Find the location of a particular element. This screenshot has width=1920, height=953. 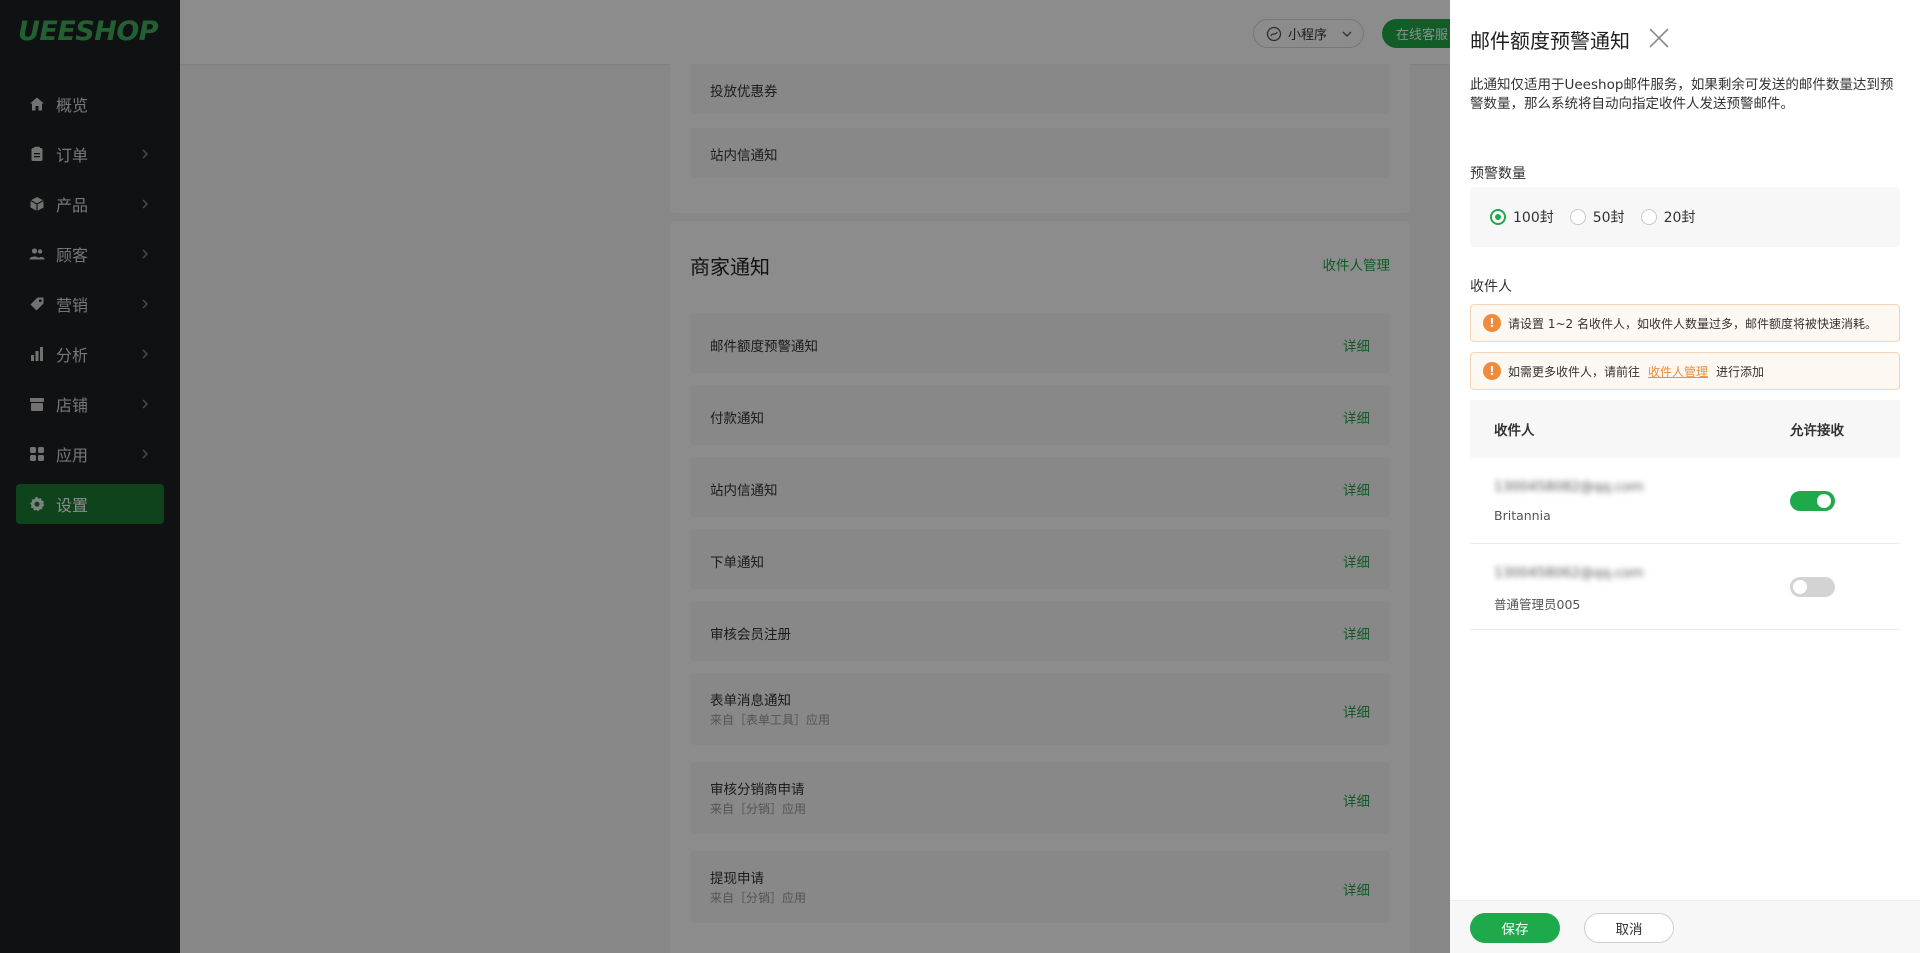

alert-text-suffix: 进行添加 is located at coordinates (1740, 371).